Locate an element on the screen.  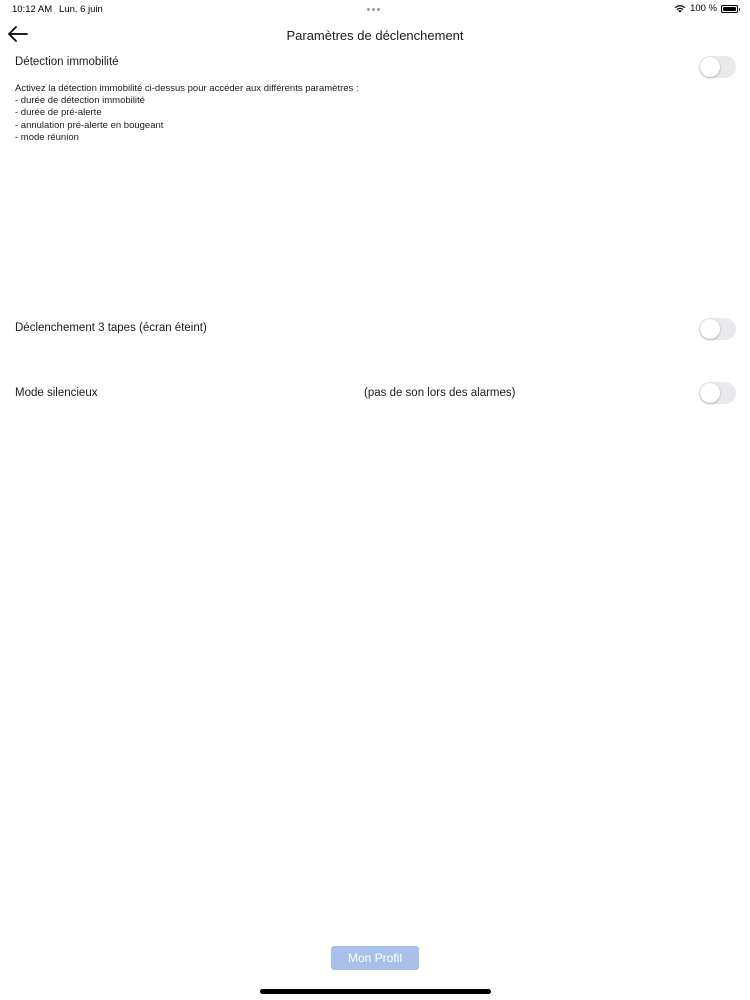
immobility-detection-toggle is located at coordinates (717, 67).